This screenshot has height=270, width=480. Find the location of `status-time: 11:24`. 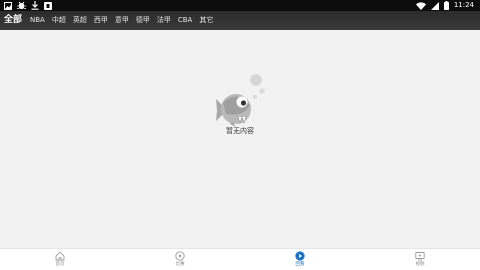

status-time: 11:24 is located at coordinates (463, 5).